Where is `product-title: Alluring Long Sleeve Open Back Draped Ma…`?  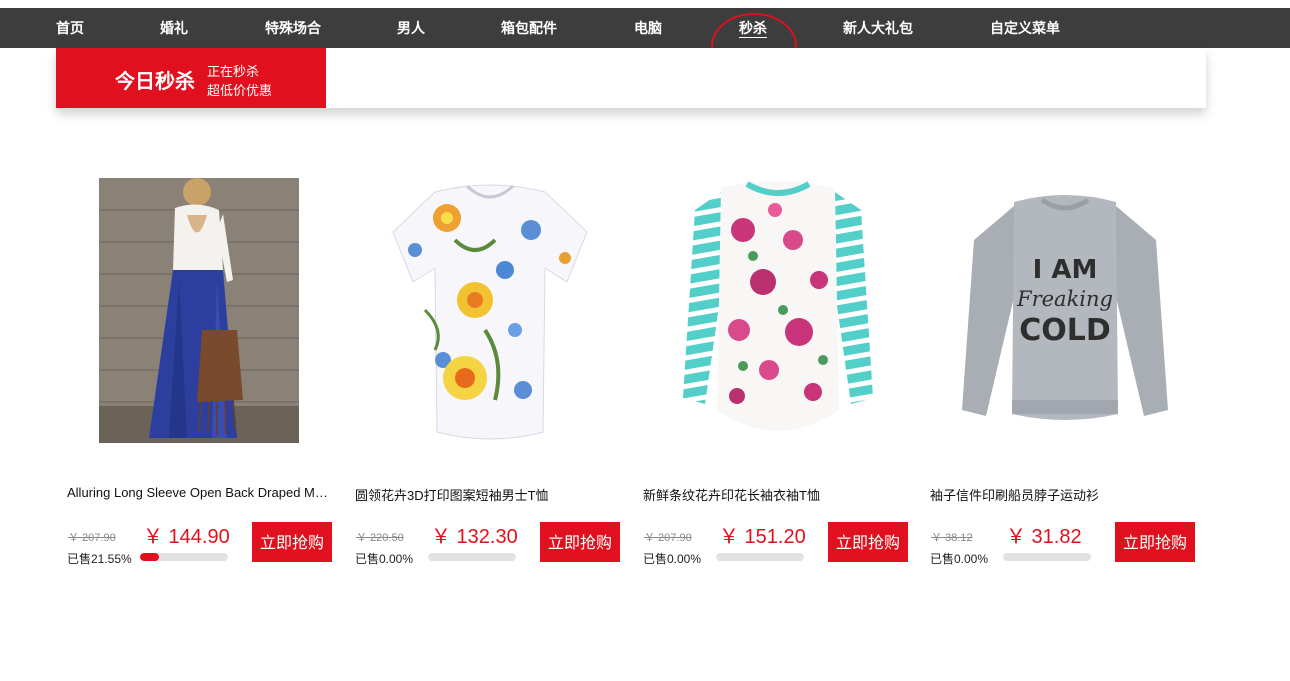
product-title: Alluring Long Sleeve Open Back Draped Ma… is located at coordinates (198, 492).